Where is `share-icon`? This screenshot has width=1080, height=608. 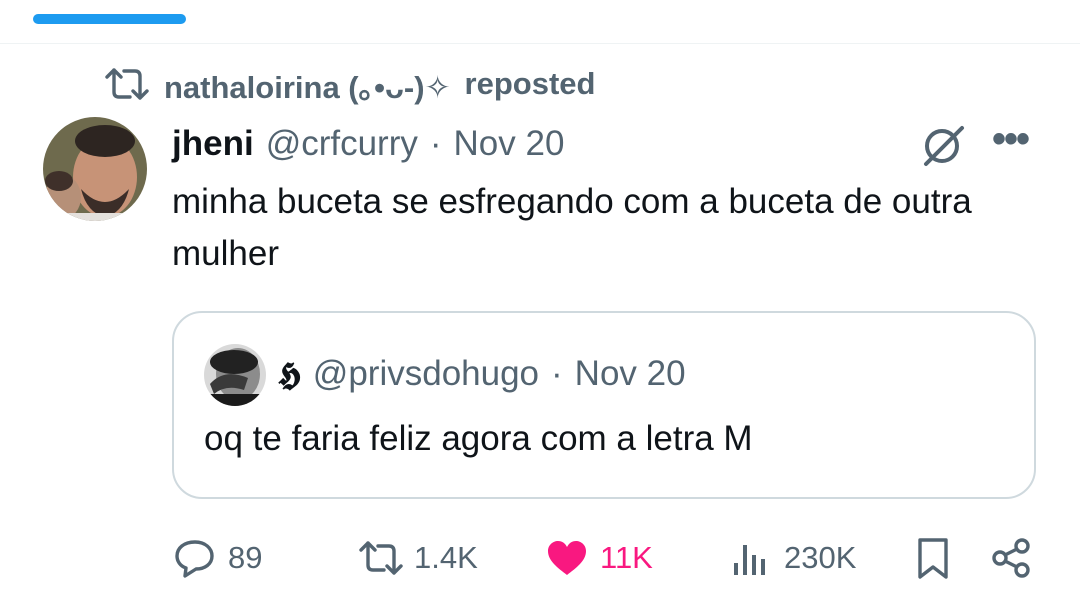
share-icon is located at coordinates (1011, 558).